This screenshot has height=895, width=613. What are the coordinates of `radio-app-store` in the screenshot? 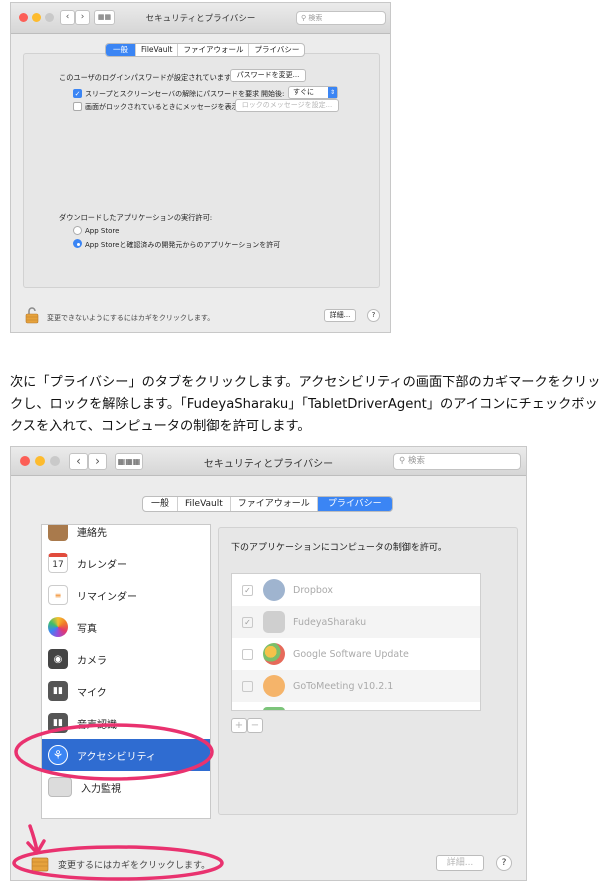 It's located at (77, 230).